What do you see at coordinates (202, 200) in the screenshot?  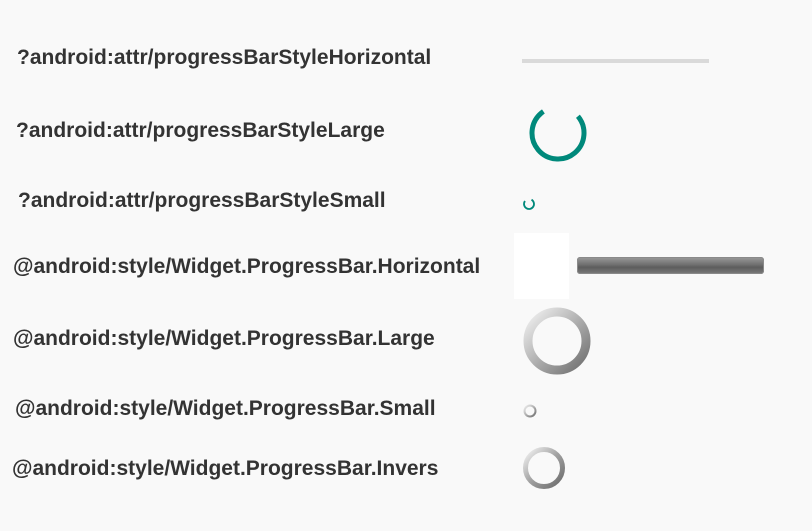 I see `label-progressbar-style-small: ?android:attr/progressBarStyleSmall` at bounding box center [202, 200].